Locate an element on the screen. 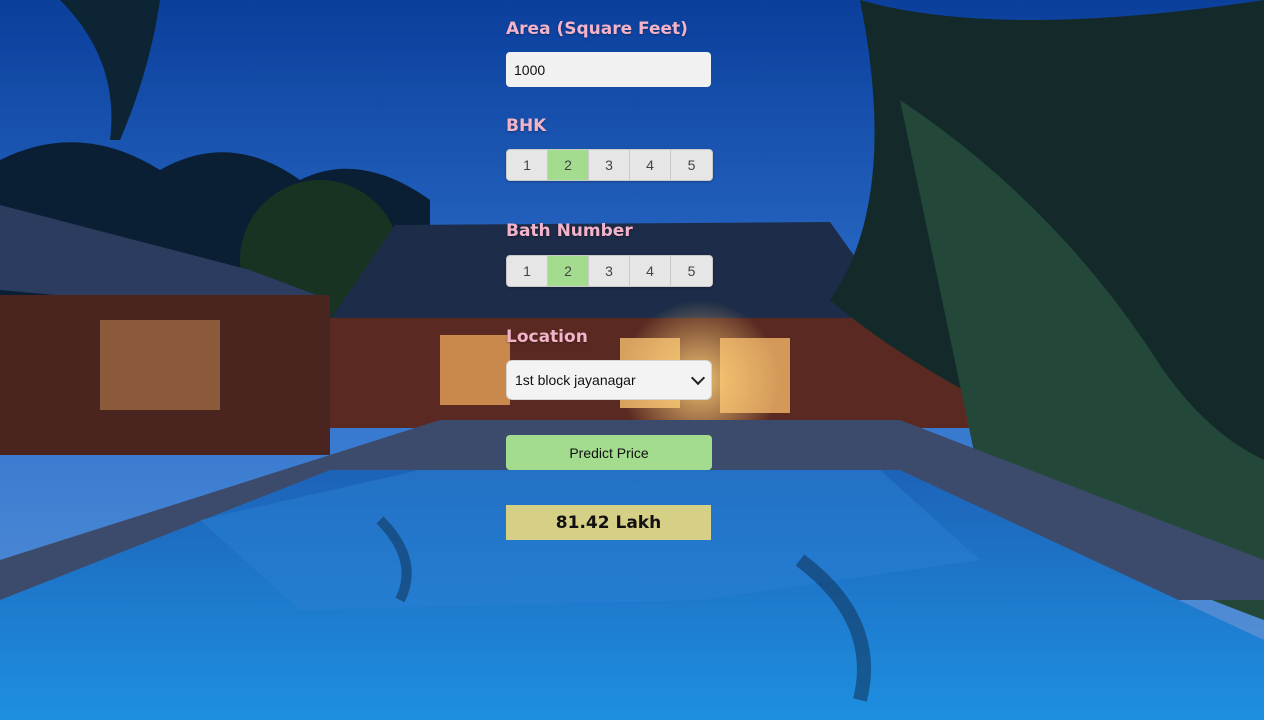  location-select-value: 1st block jayanagar is located at coordinates (575, 380).